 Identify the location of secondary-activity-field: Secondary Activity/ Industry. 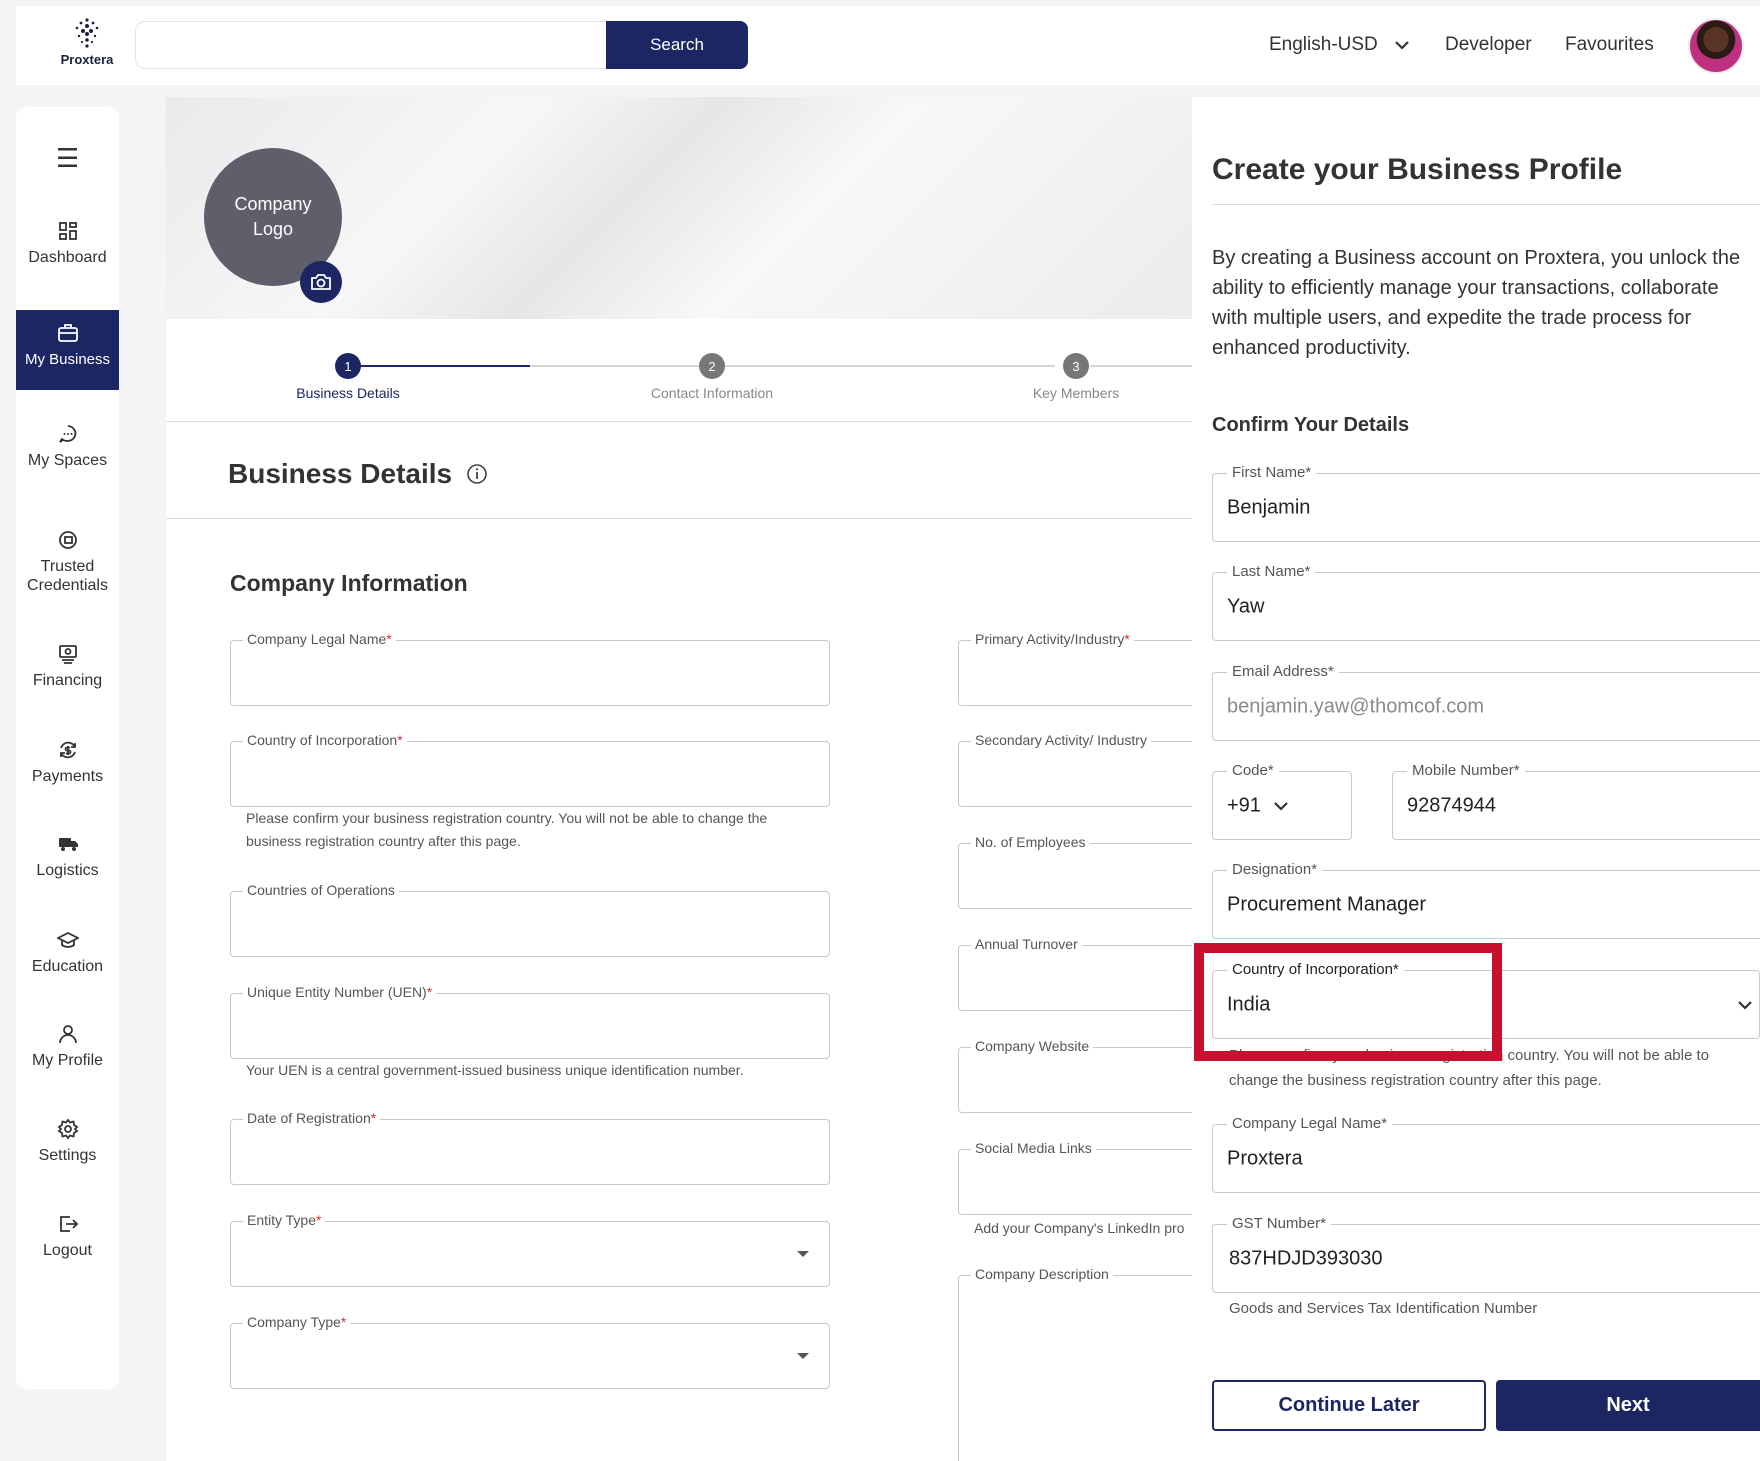
(1088, 769).